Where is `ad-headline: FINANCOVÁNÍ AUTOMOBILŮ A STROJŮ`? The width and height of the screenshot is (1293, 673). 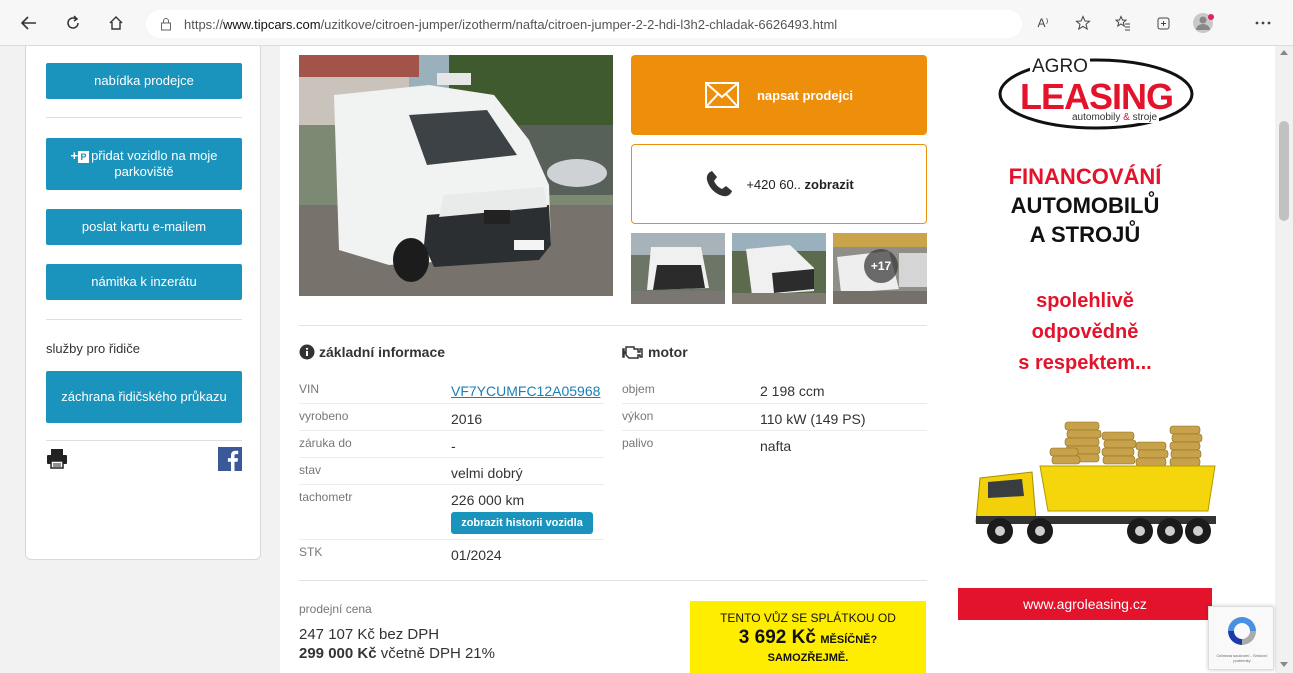
ad-headline: FINANCOVÁNÍ AUTOMOBILŮ A STROJŮ is located at coordinates (1085, 205).